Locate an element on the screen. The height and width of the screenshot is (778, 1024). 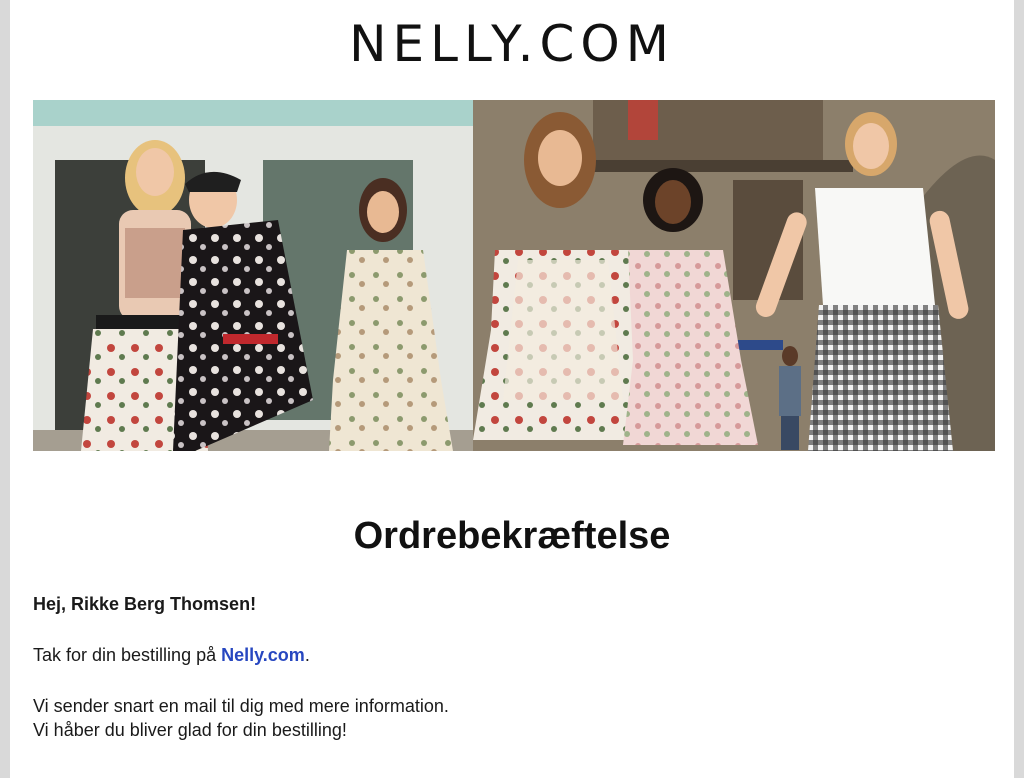
brand-logo: NELLY.COM is located at coordinates (512, 44).